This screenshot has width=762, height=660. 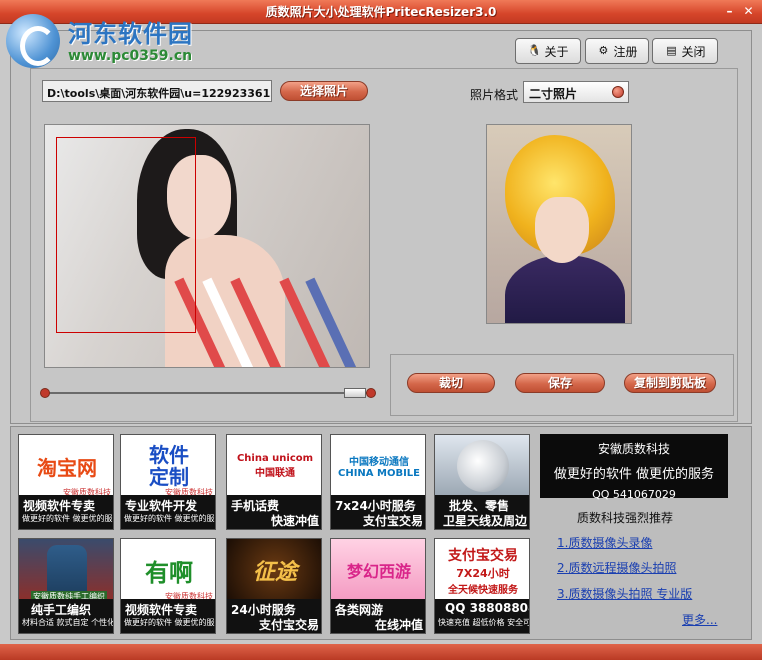 I want to click on logo: 河东软件园 www.pc0359.cn, so click(x=116, y=38).